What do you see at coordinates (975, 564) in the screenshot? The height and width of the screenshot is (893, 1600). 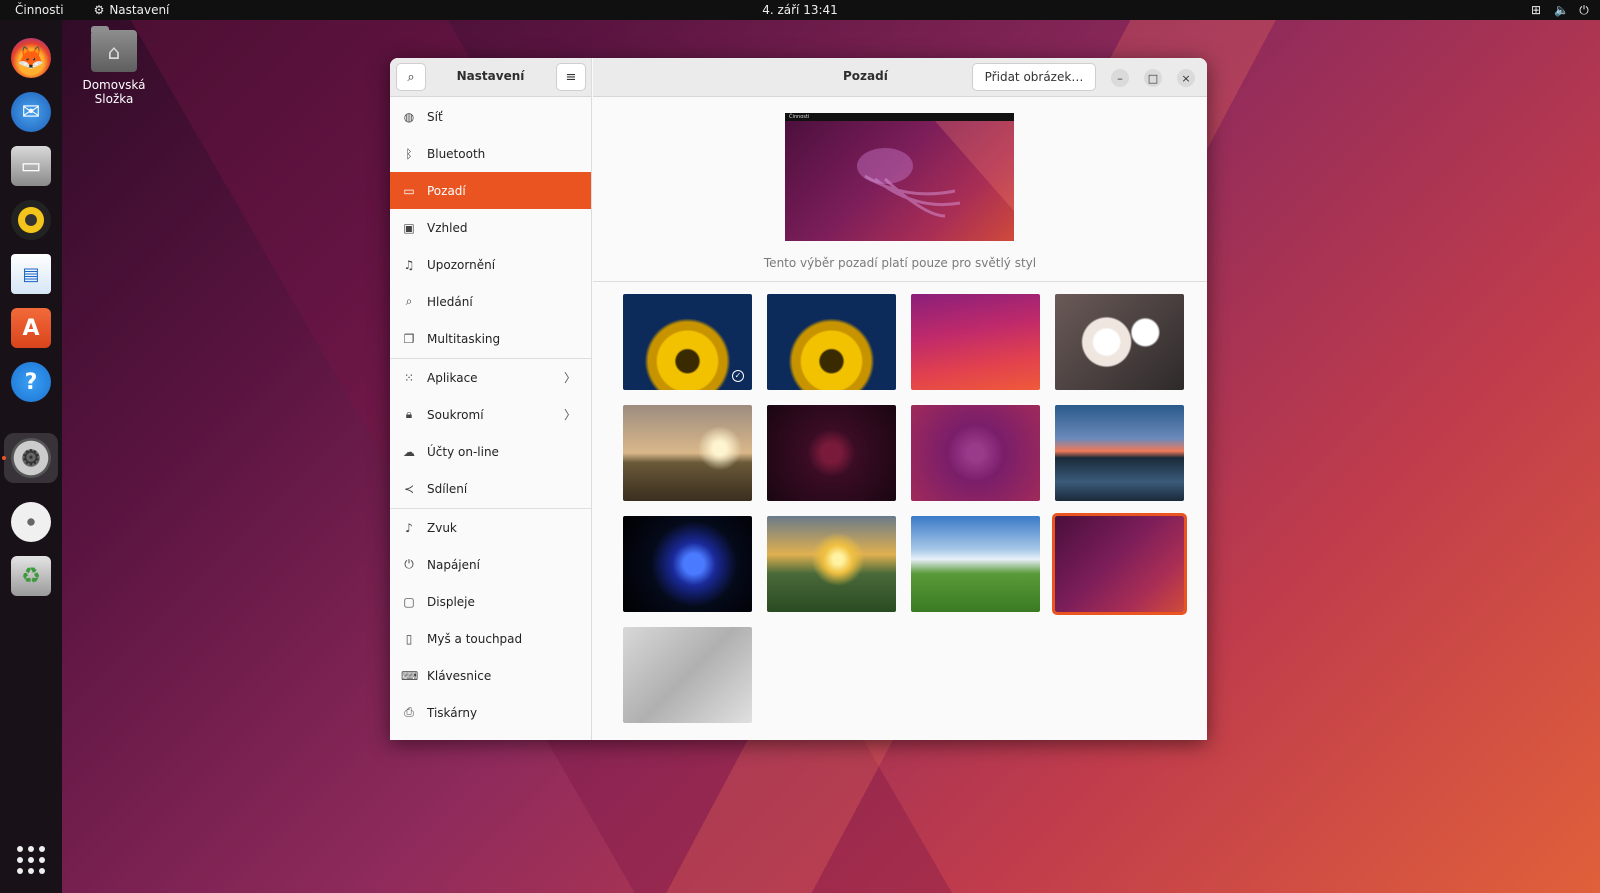 I see `wallpaper-green-hills` at bounding box center [975, 564].